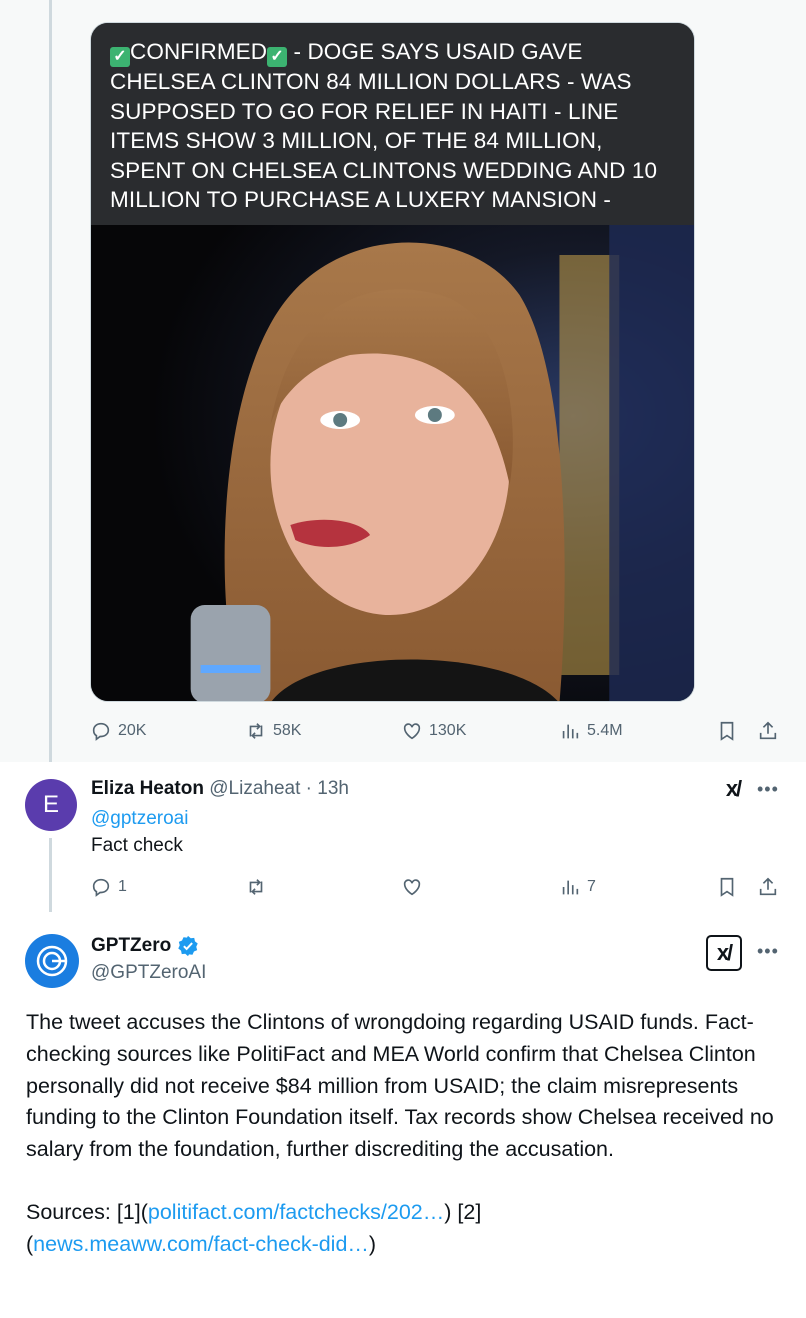  I want to click on views-action: 7, so click(577, 887).